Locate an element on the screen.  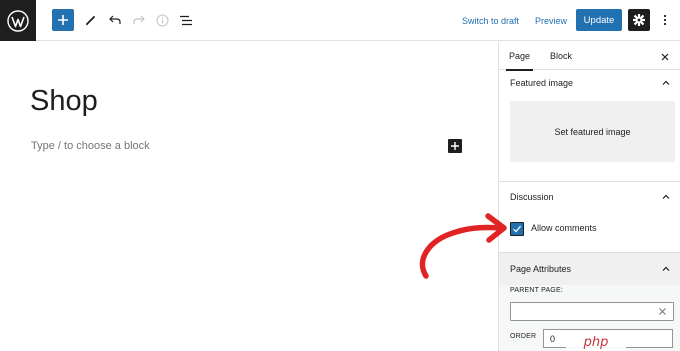
redo-button is located at coordinates (139, 20).